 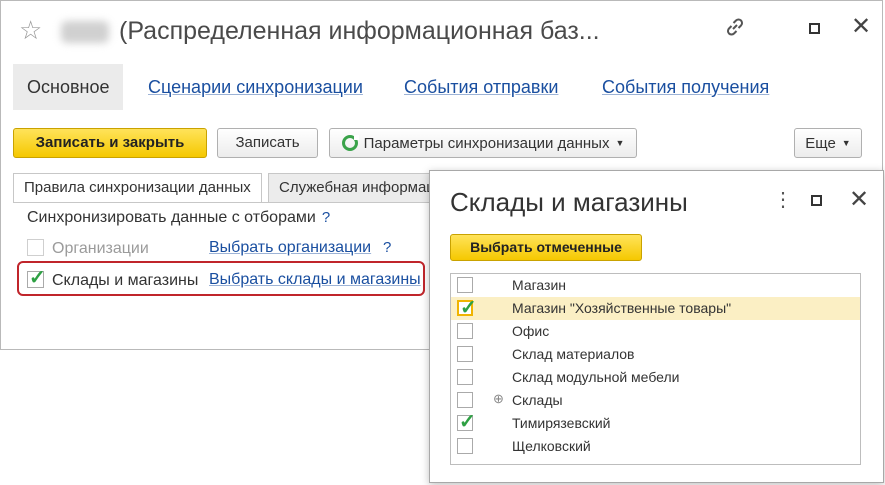 What do you see at coordinates (30, 30) in the screenshot?
I see `star-icon: ☆` at bounding box center [30, 30].